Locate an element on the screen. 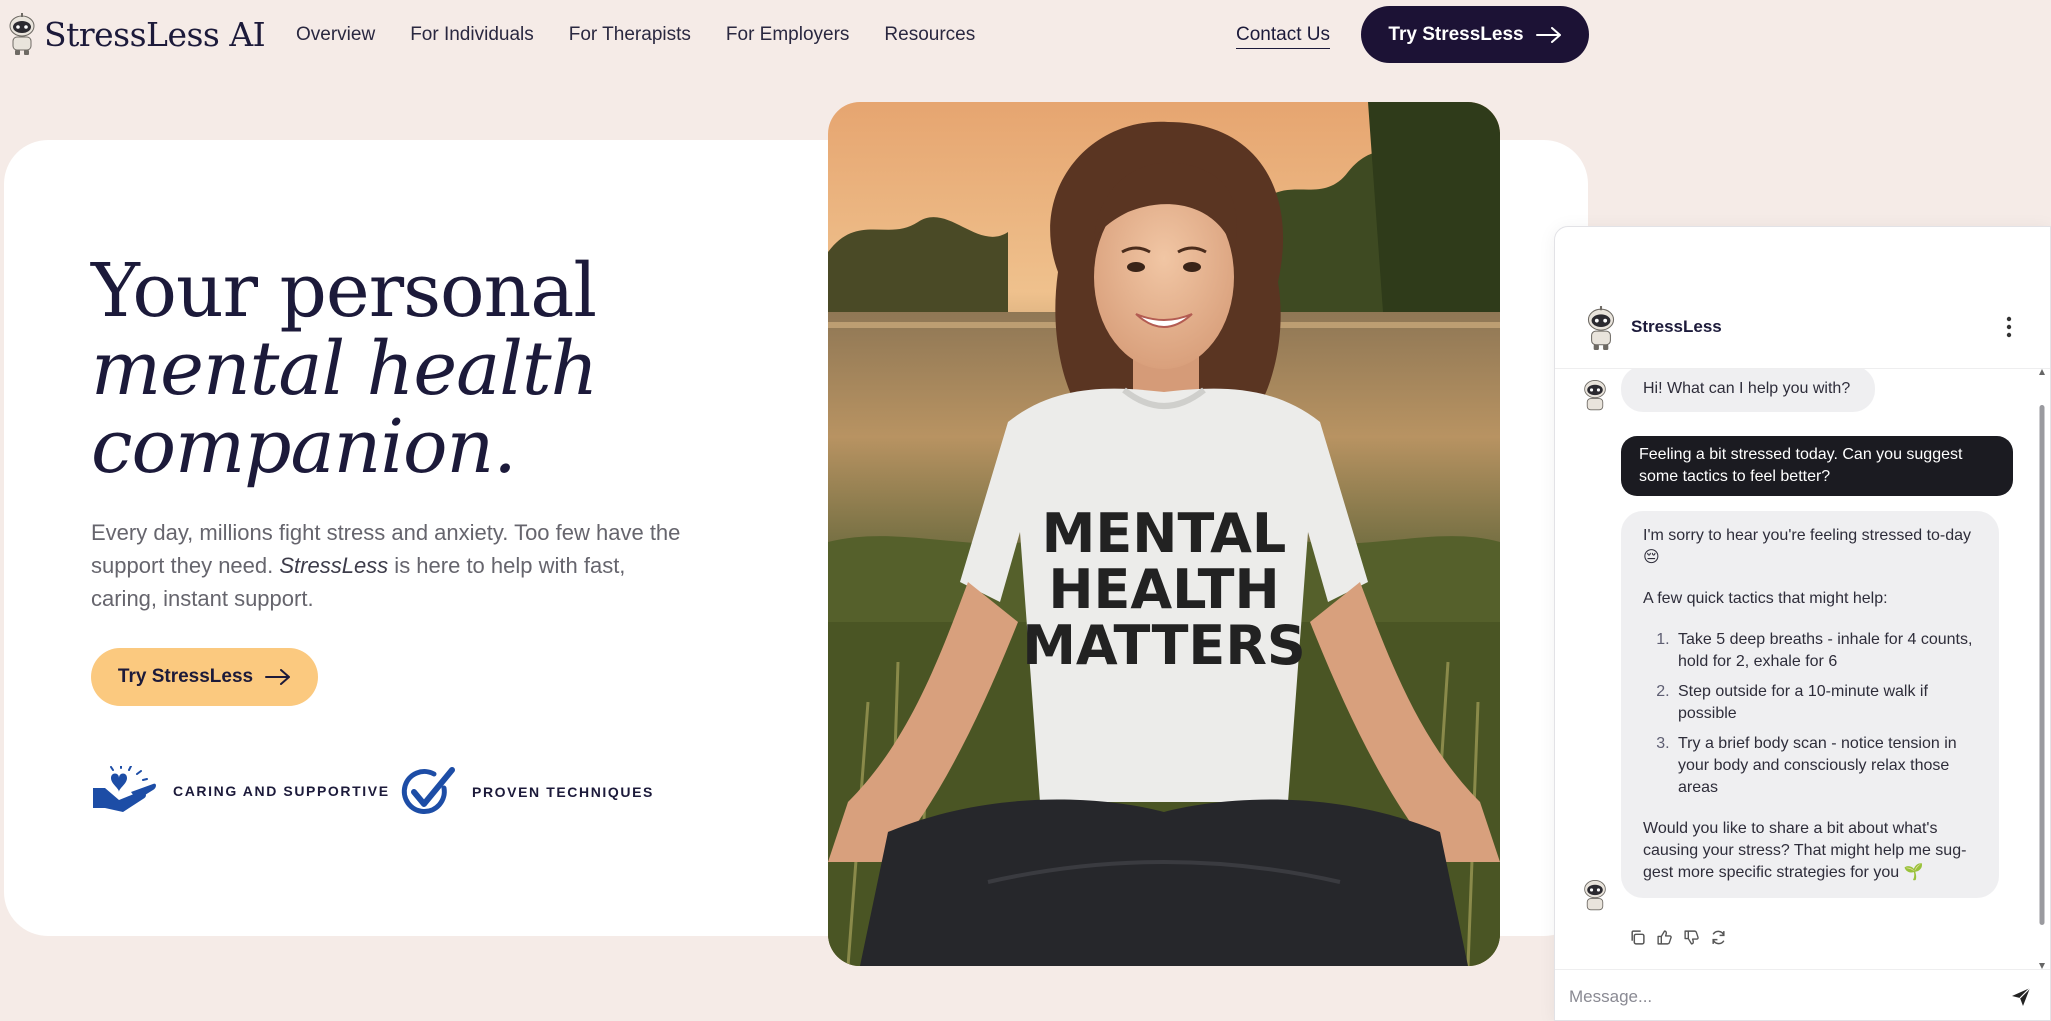 The image size is (2051, 1021). nav-link-for-individuals: For Individuals is located at coordinates (472, 35).